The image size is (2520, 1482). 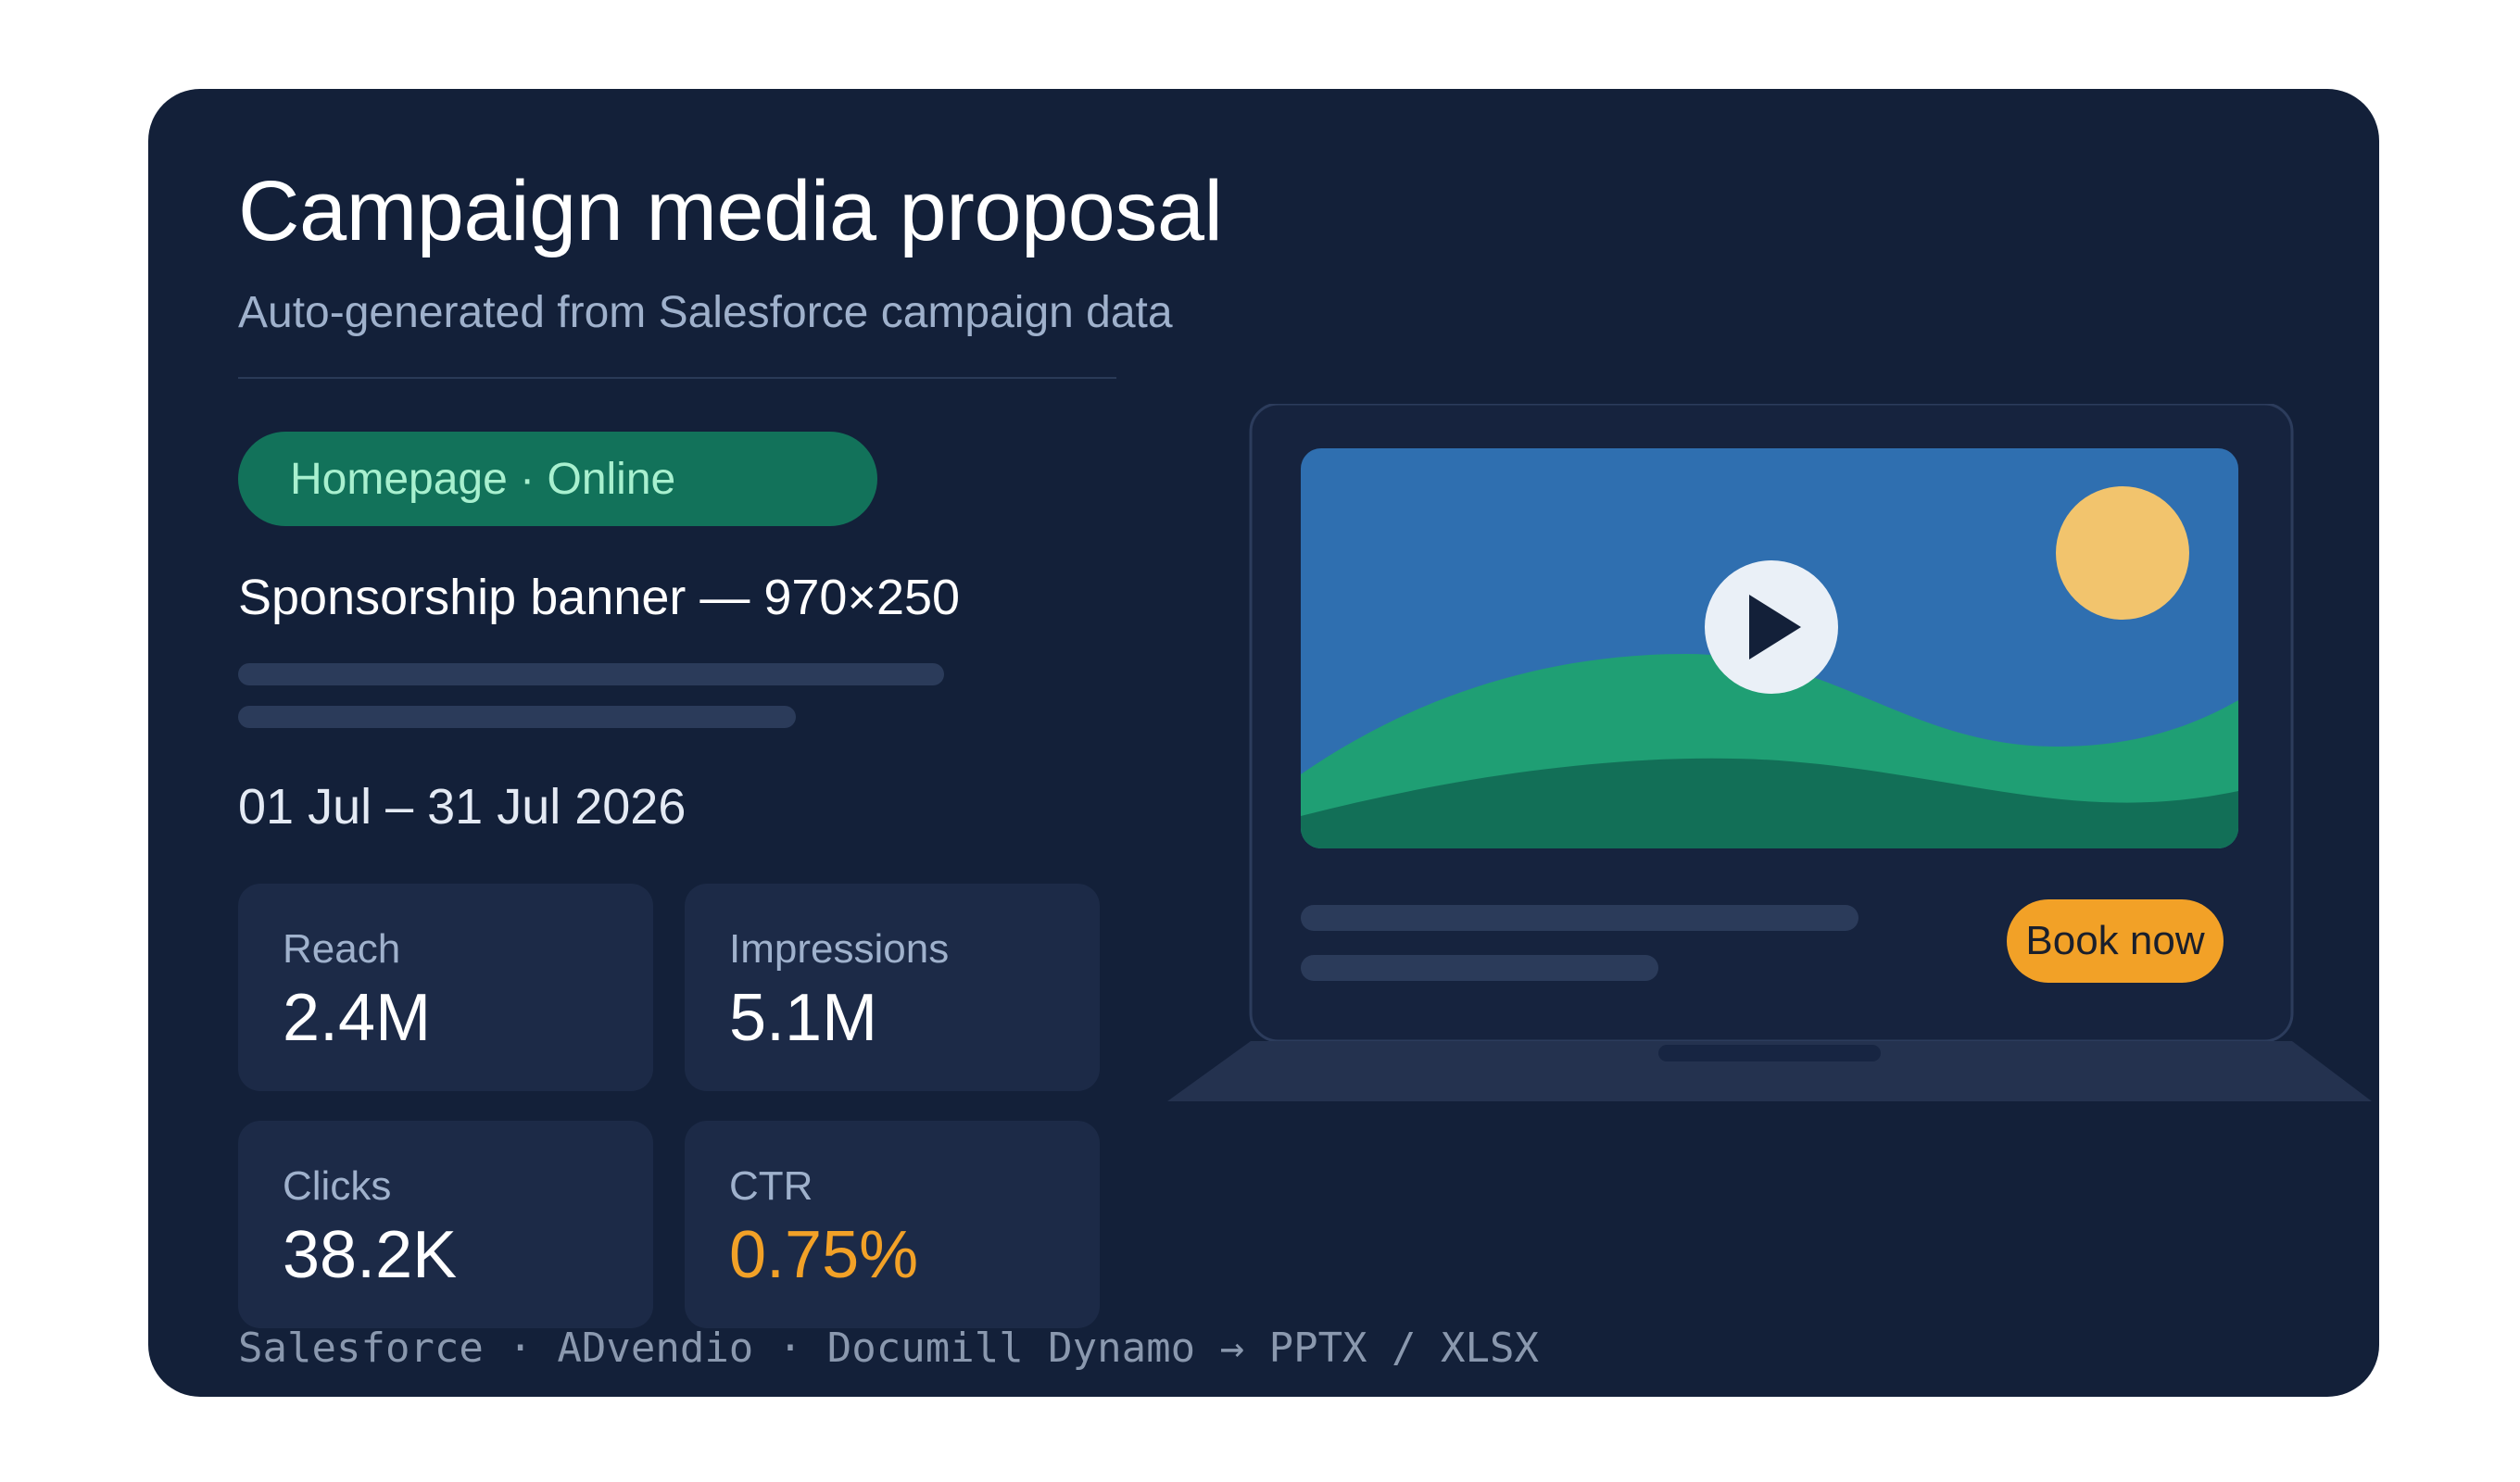 What do you see at coordinates (2115, 941) in the screenshot?
I see `book-now-button: Book now` at bounding box center [2115, 941].